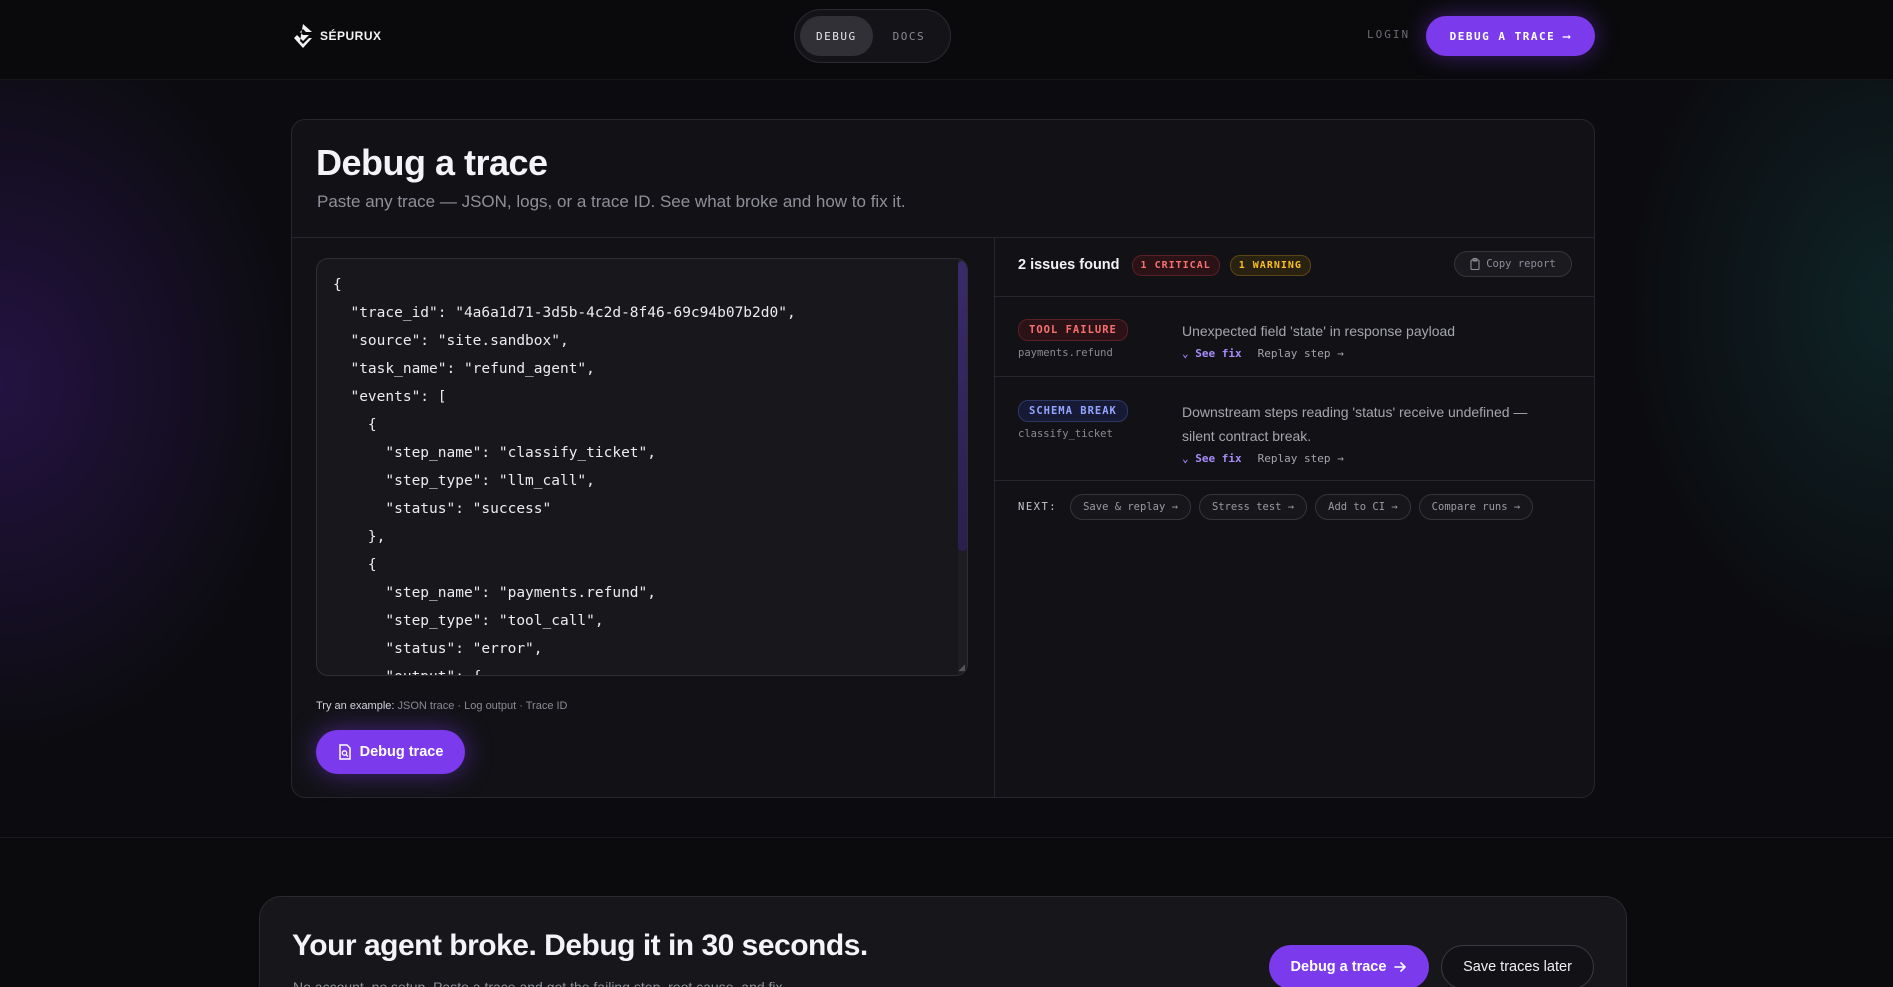 This screenshot has height=987, width=1893. What do you see at coordinates (1521, 264) in the screenshot?
I see `copy-report-label: Copy report` at bounding box center [1521, 264].